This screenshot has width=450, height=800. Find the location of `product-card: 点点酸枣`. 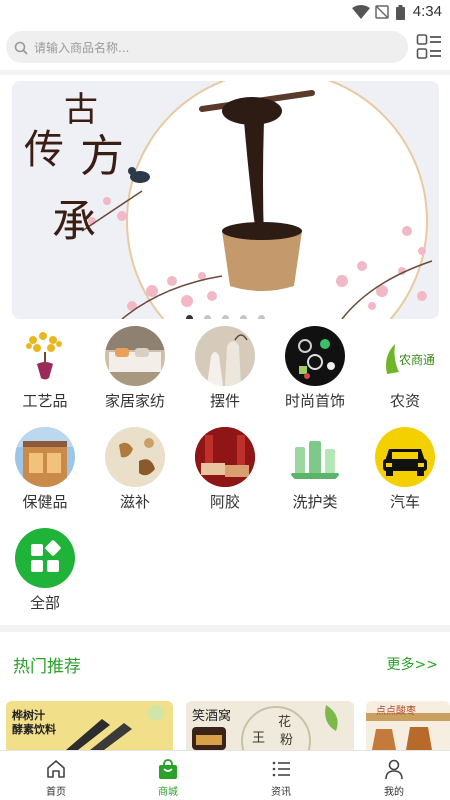

product-card: 点点酸枣 is located at coordinates (408, 725).